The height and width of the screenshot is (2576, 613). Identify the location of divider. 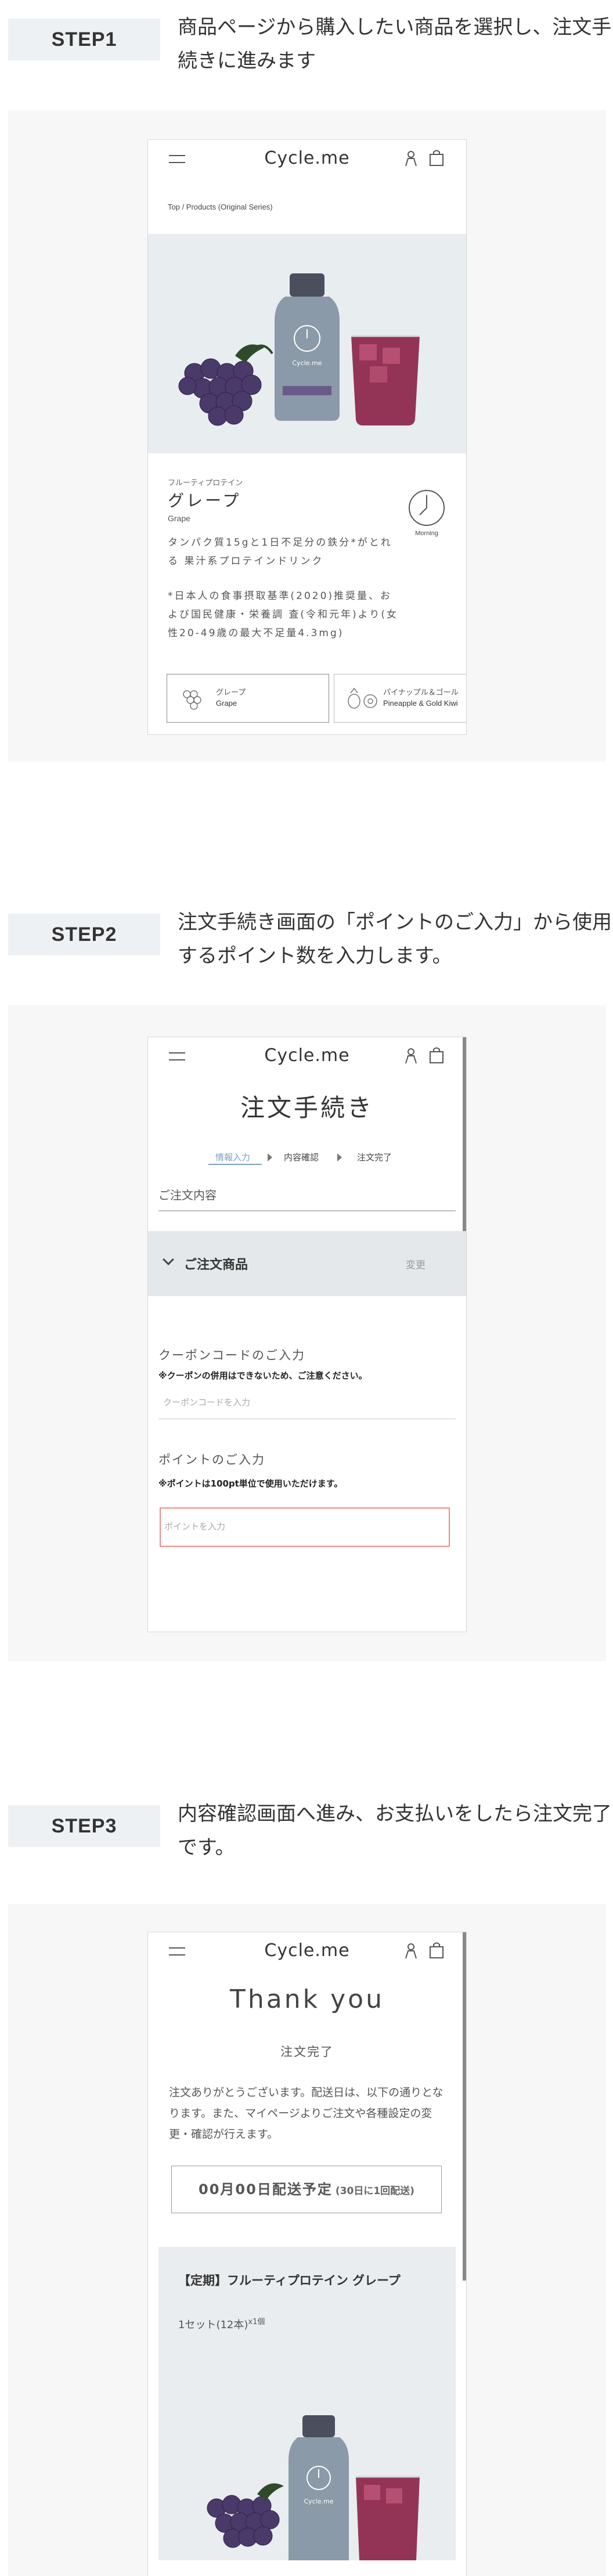
(307, 1210).